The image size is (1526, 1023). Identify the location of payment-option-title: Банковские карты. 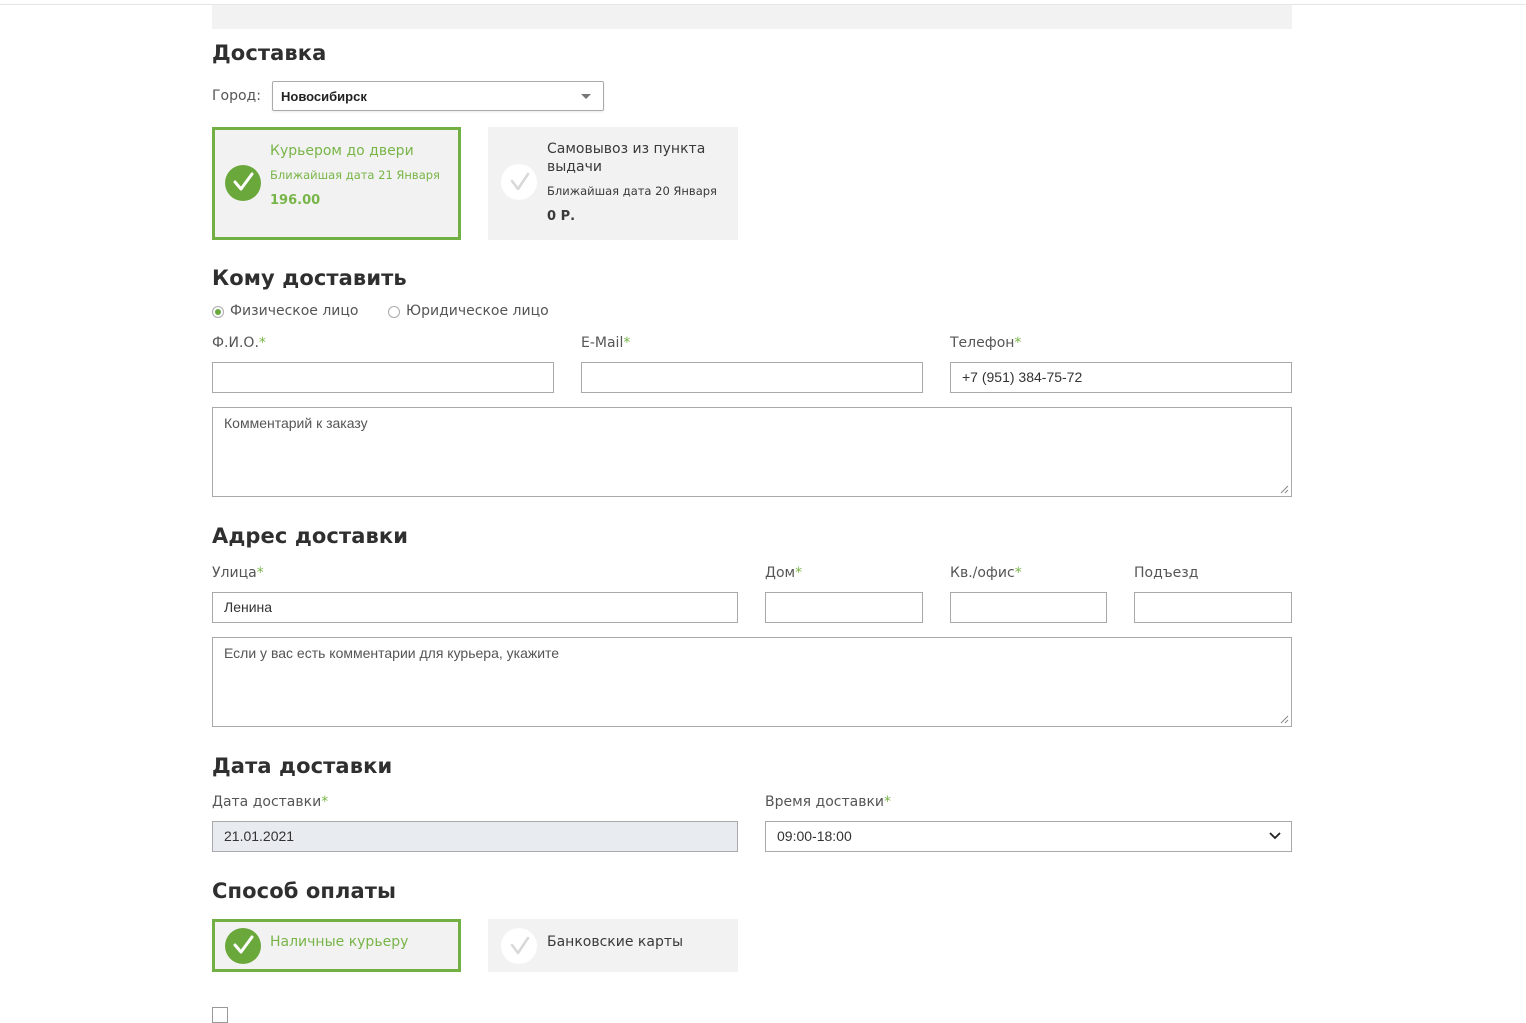
(615, 942).